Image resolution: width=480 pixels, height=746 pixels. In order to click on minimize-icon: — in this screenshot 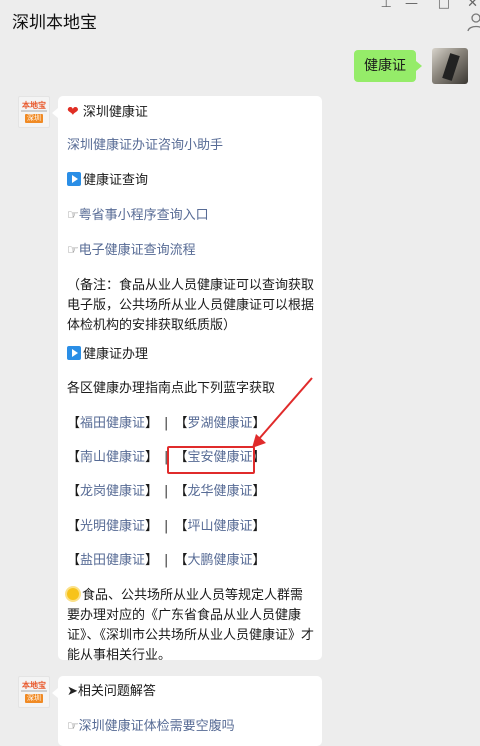, I will do `click(411, 5)`.